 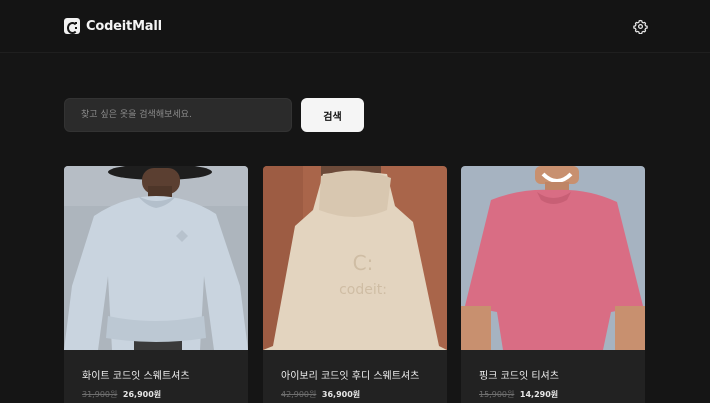 I want to click on gear-icon, so click(x=640, y=26).